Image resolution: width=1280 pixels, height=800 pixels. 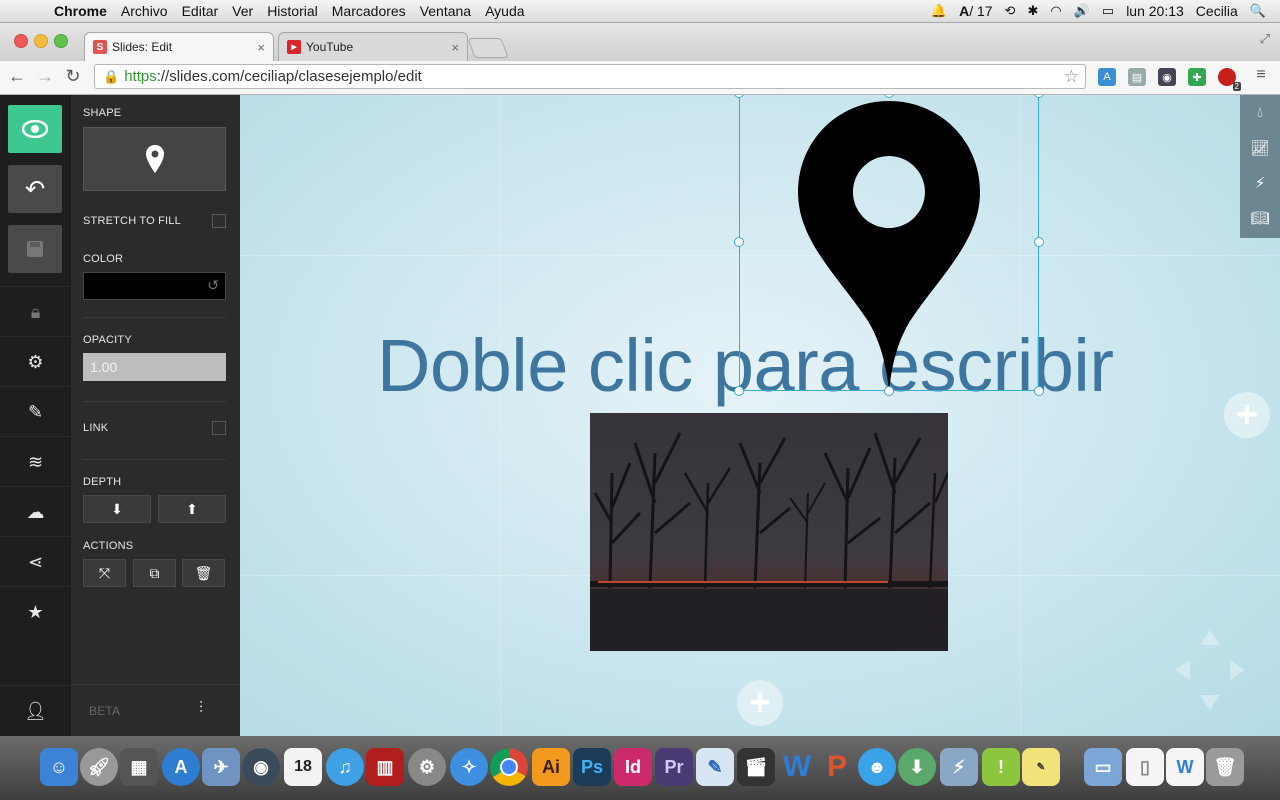 What do you see at coordinates (35, 611) in the screenshot?
I see `favorites-button: ★` at bounding box center [35, 611].